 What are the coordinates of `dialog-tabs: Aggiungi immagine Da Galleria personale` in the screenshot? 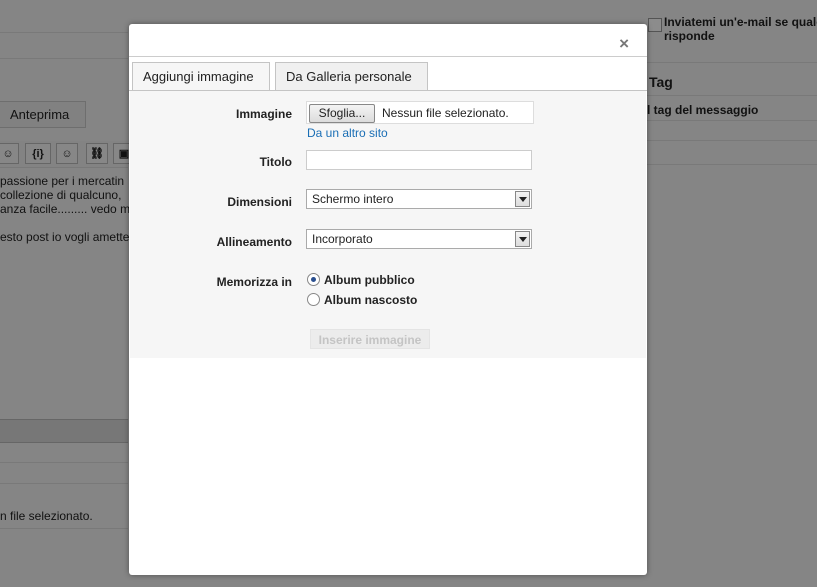 It's located at (389, 76).